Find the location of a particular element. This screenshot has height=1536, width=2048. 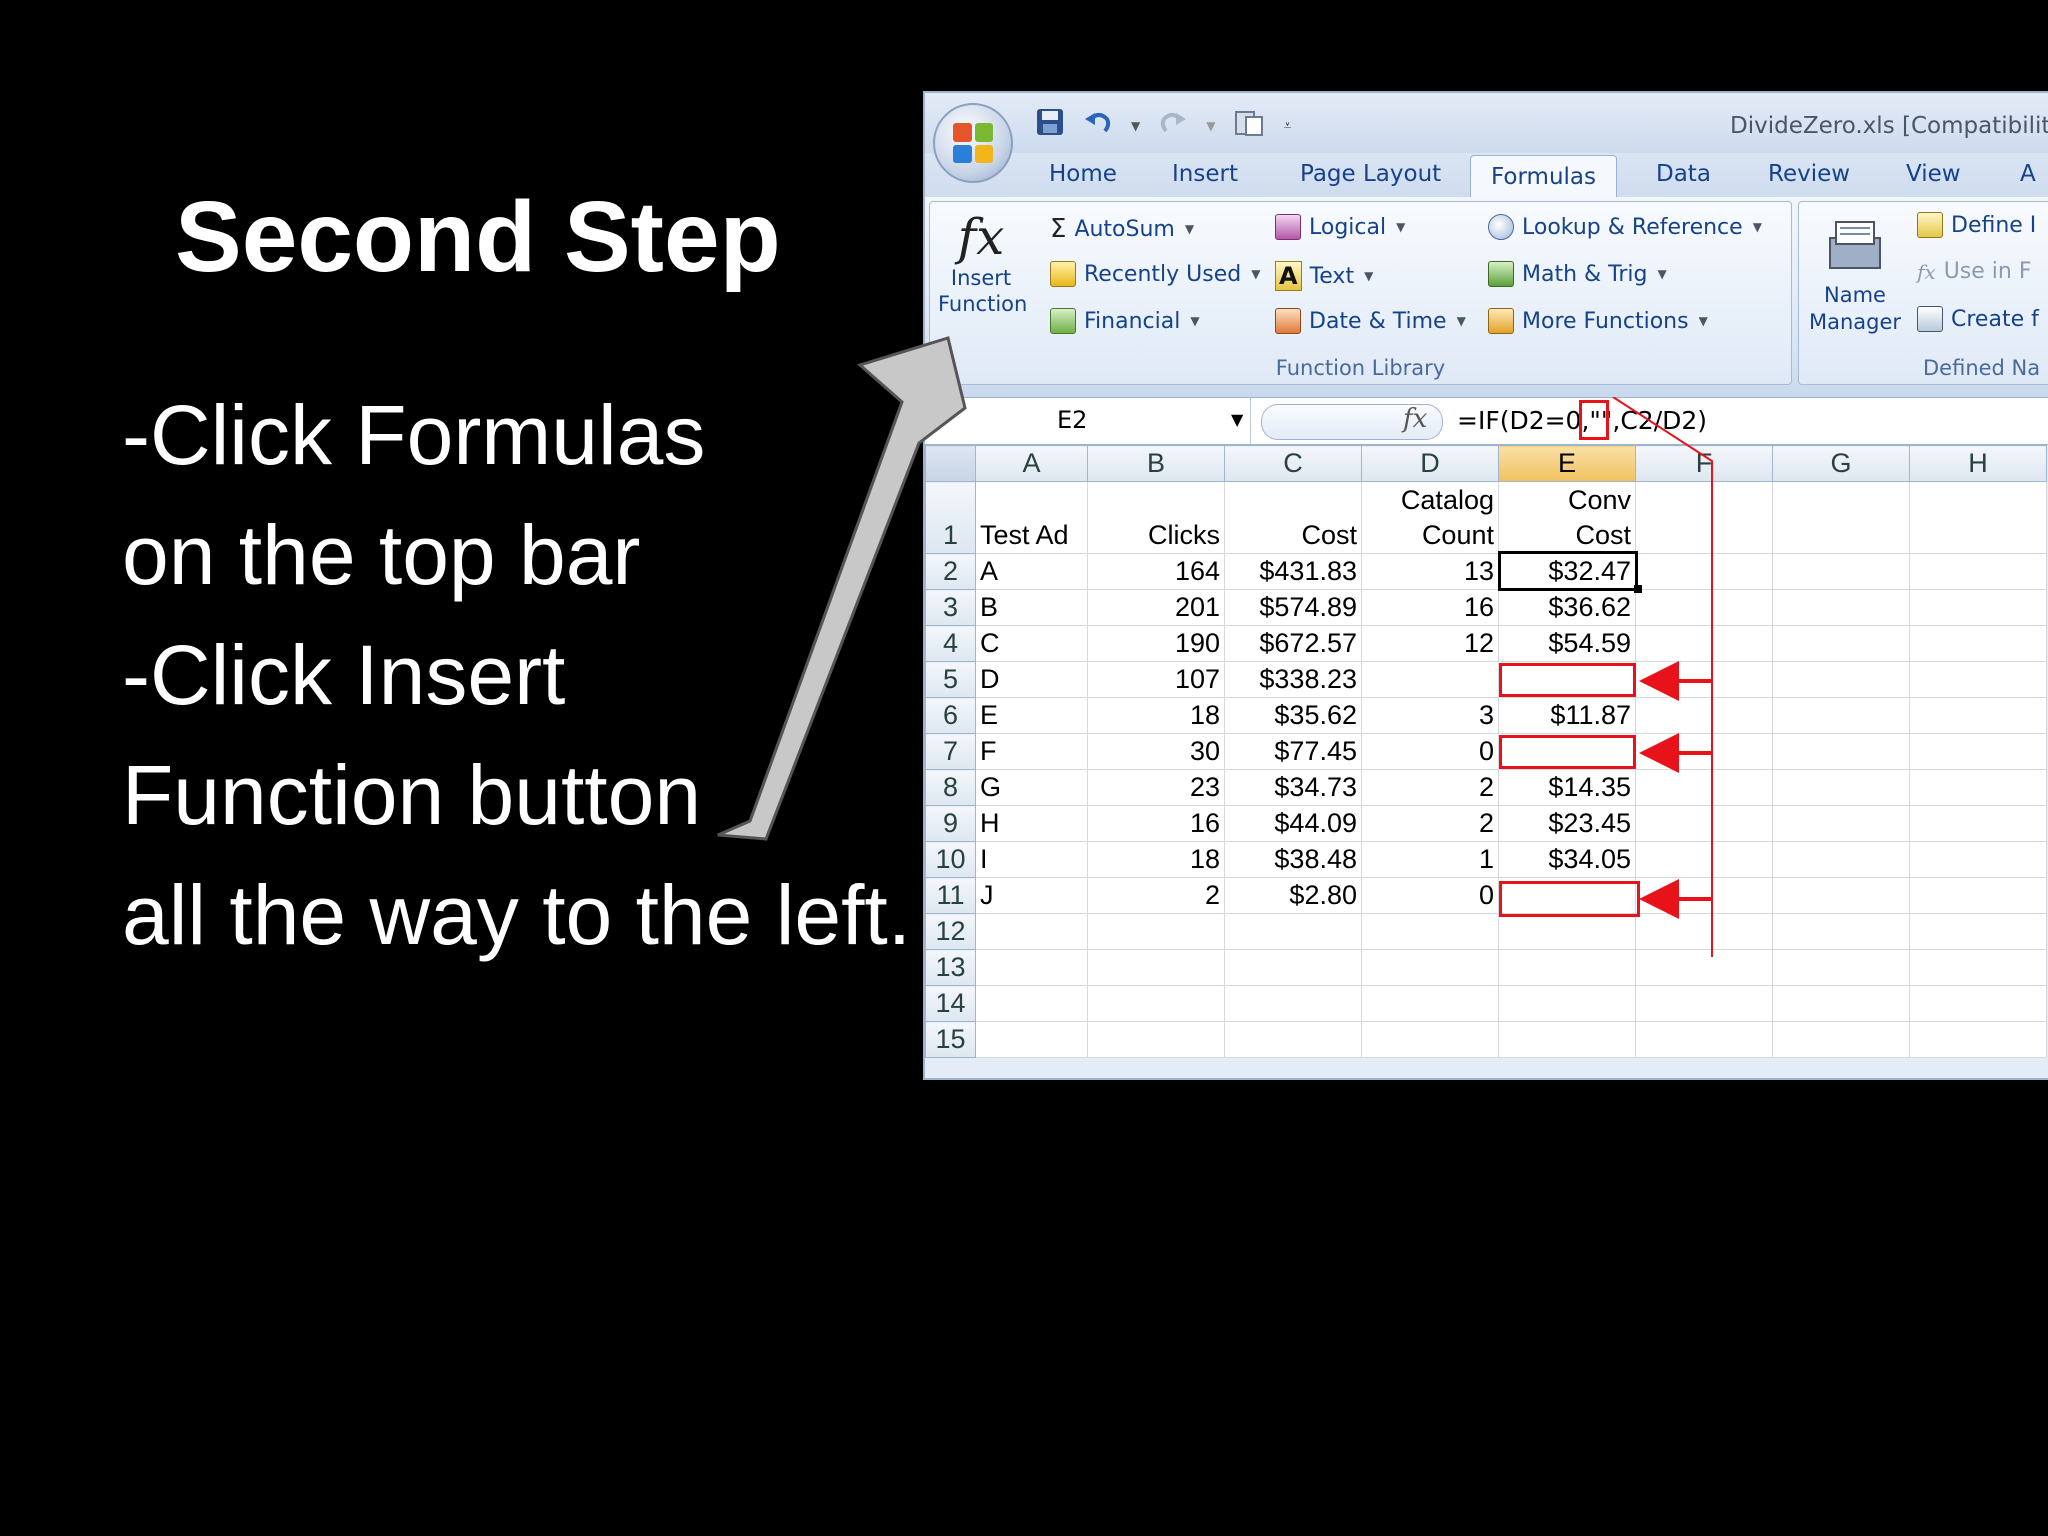

office-button is located at coordinates (973, 143).